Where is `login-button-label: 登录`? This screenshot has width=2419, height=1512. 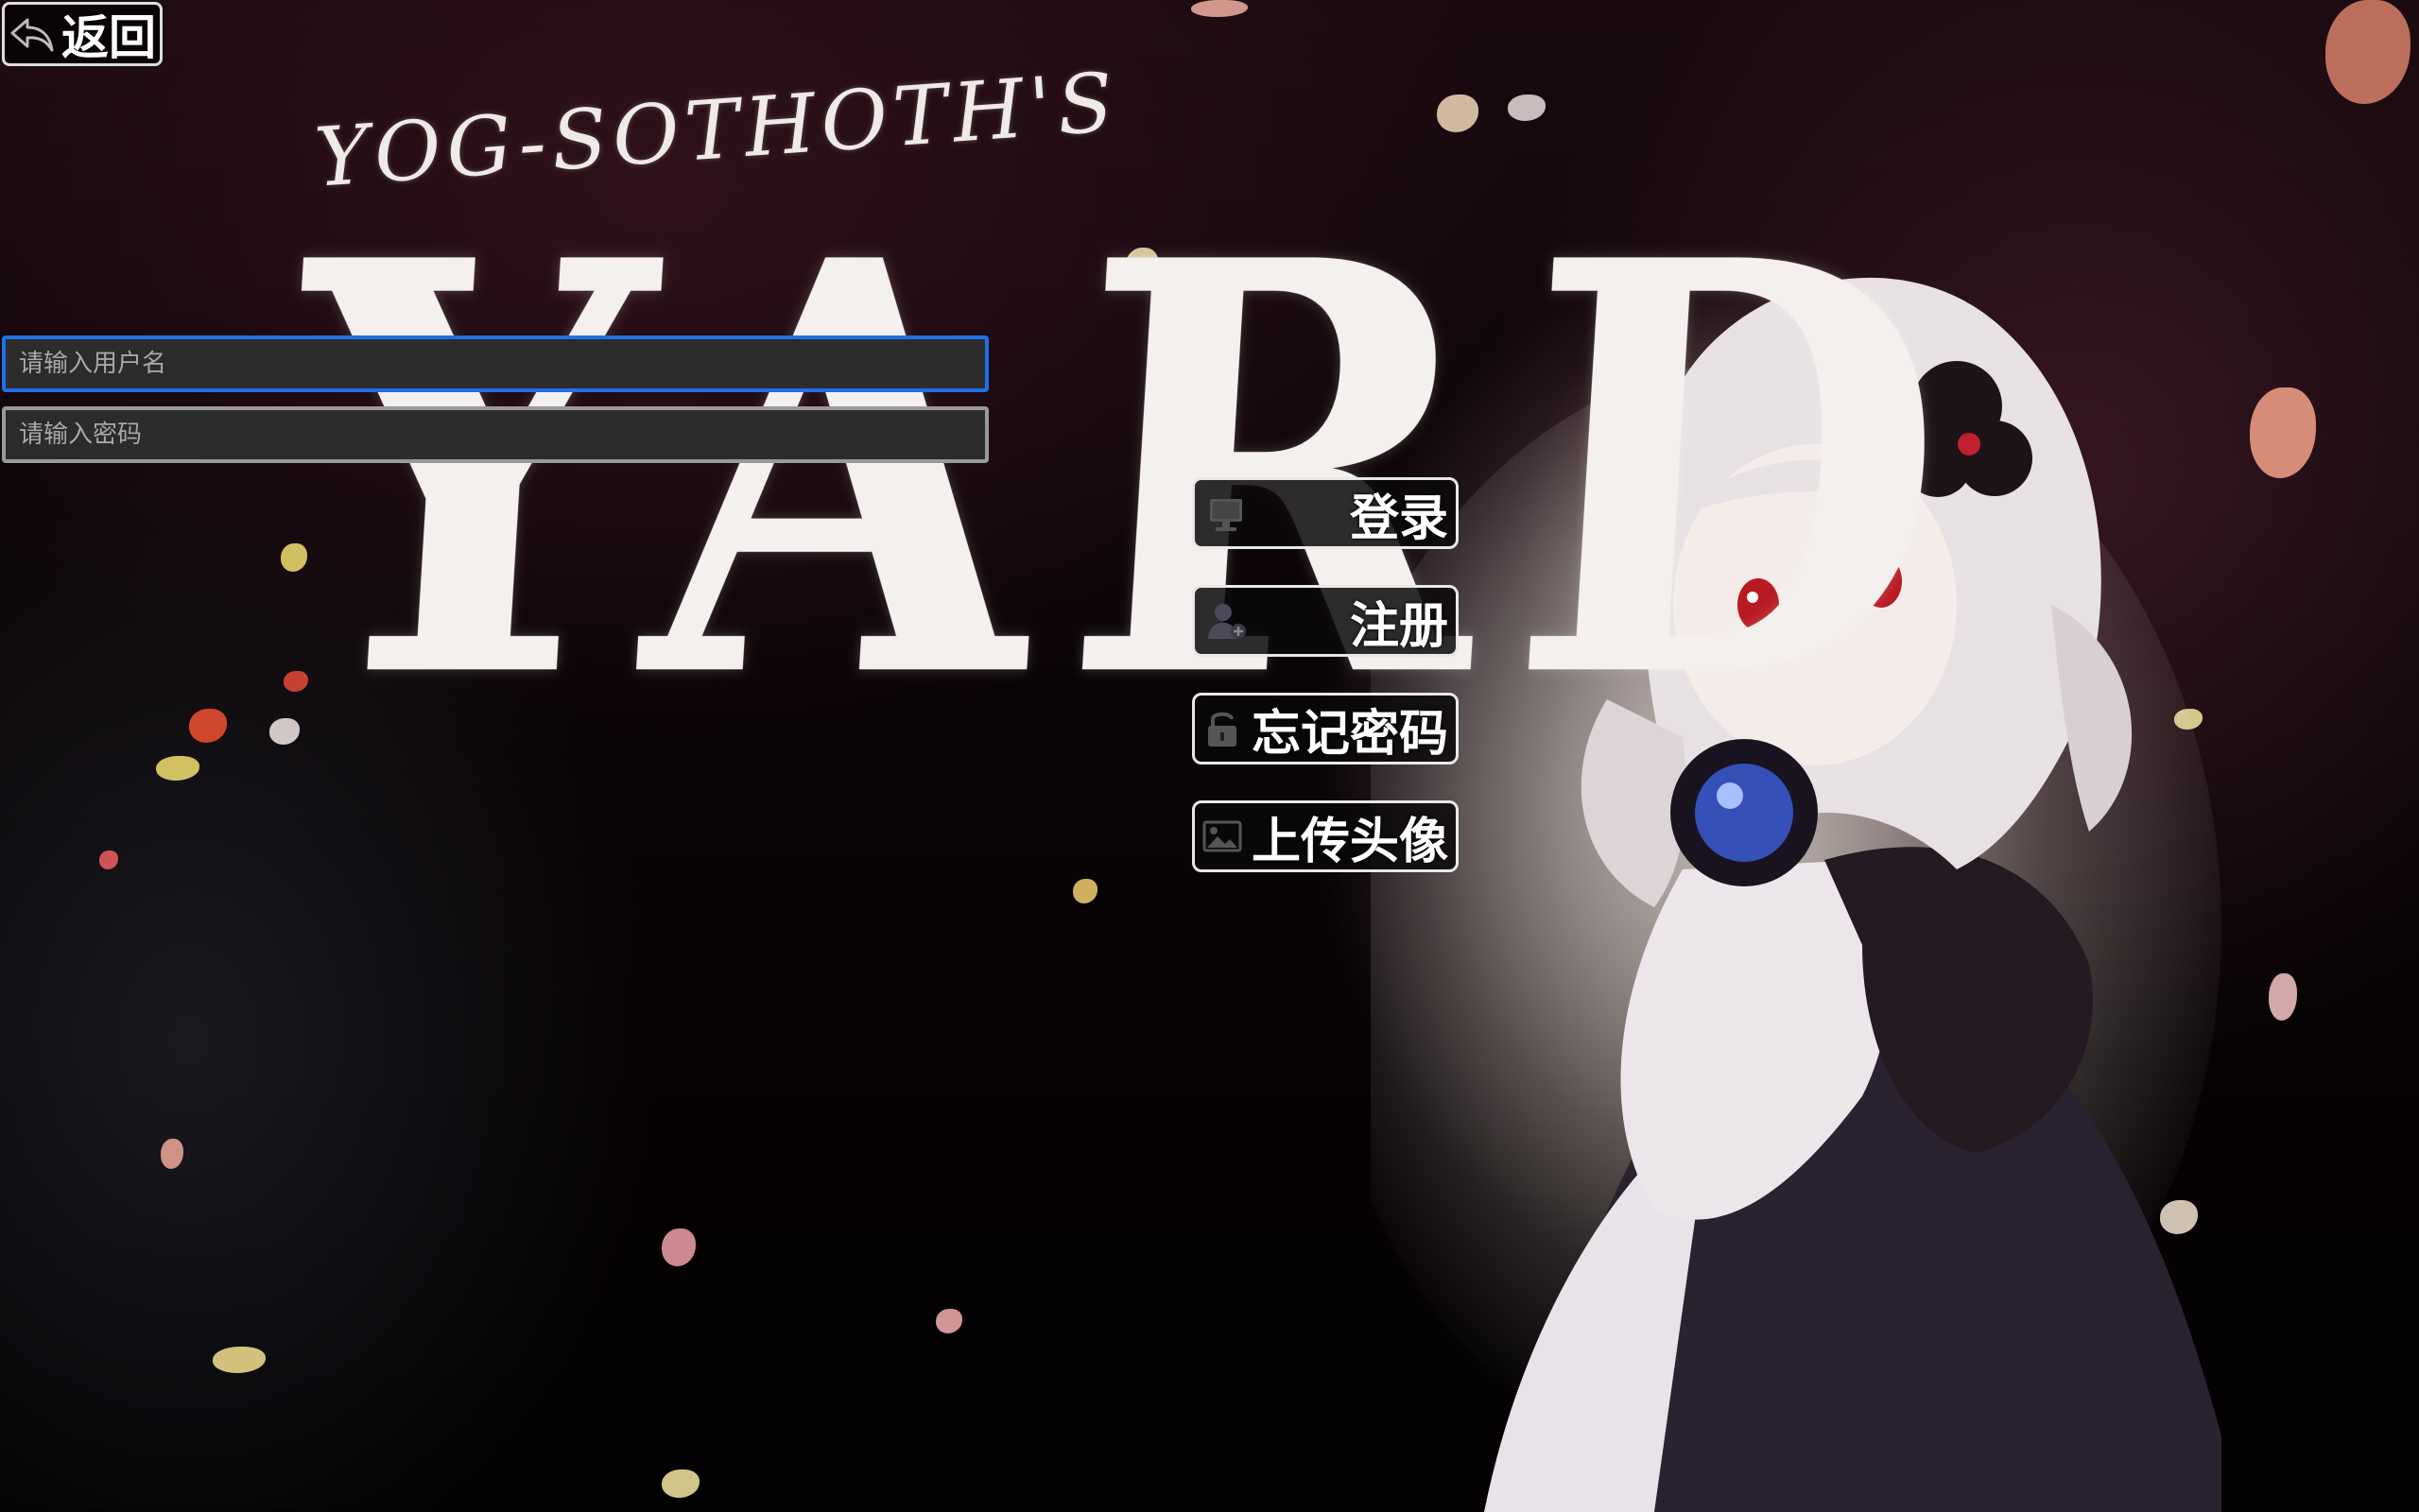
login-button-label: 登录 is located at coordinates (1399, 518).